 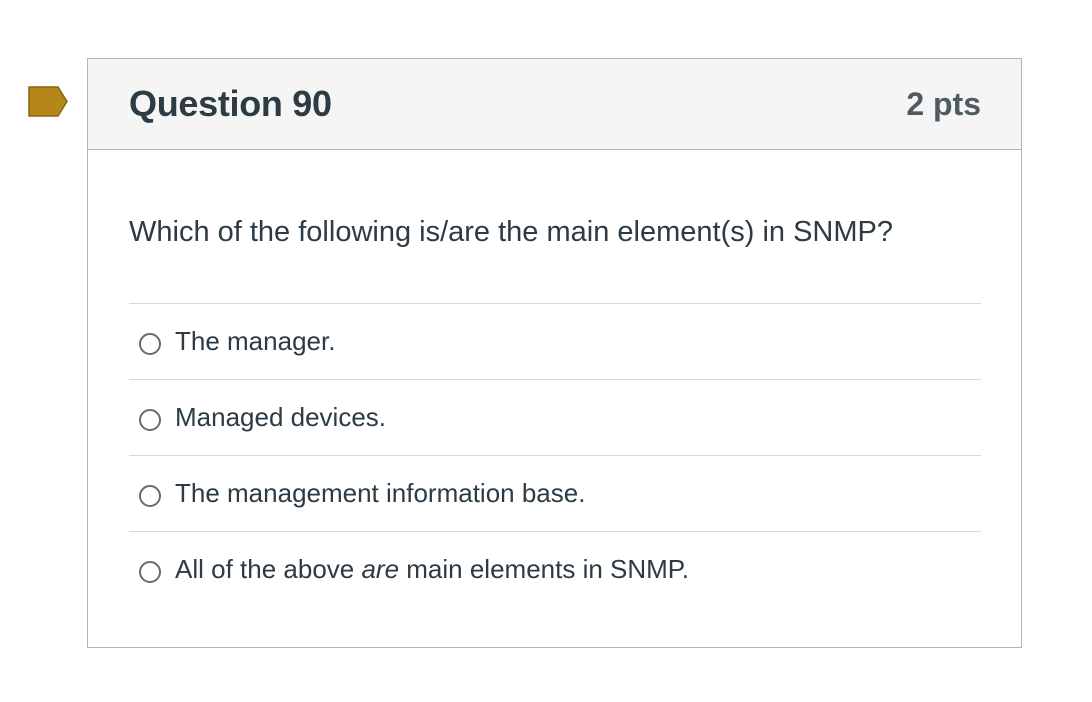 I want to click on question-points: 2 pts, so click(x=943, y=103).